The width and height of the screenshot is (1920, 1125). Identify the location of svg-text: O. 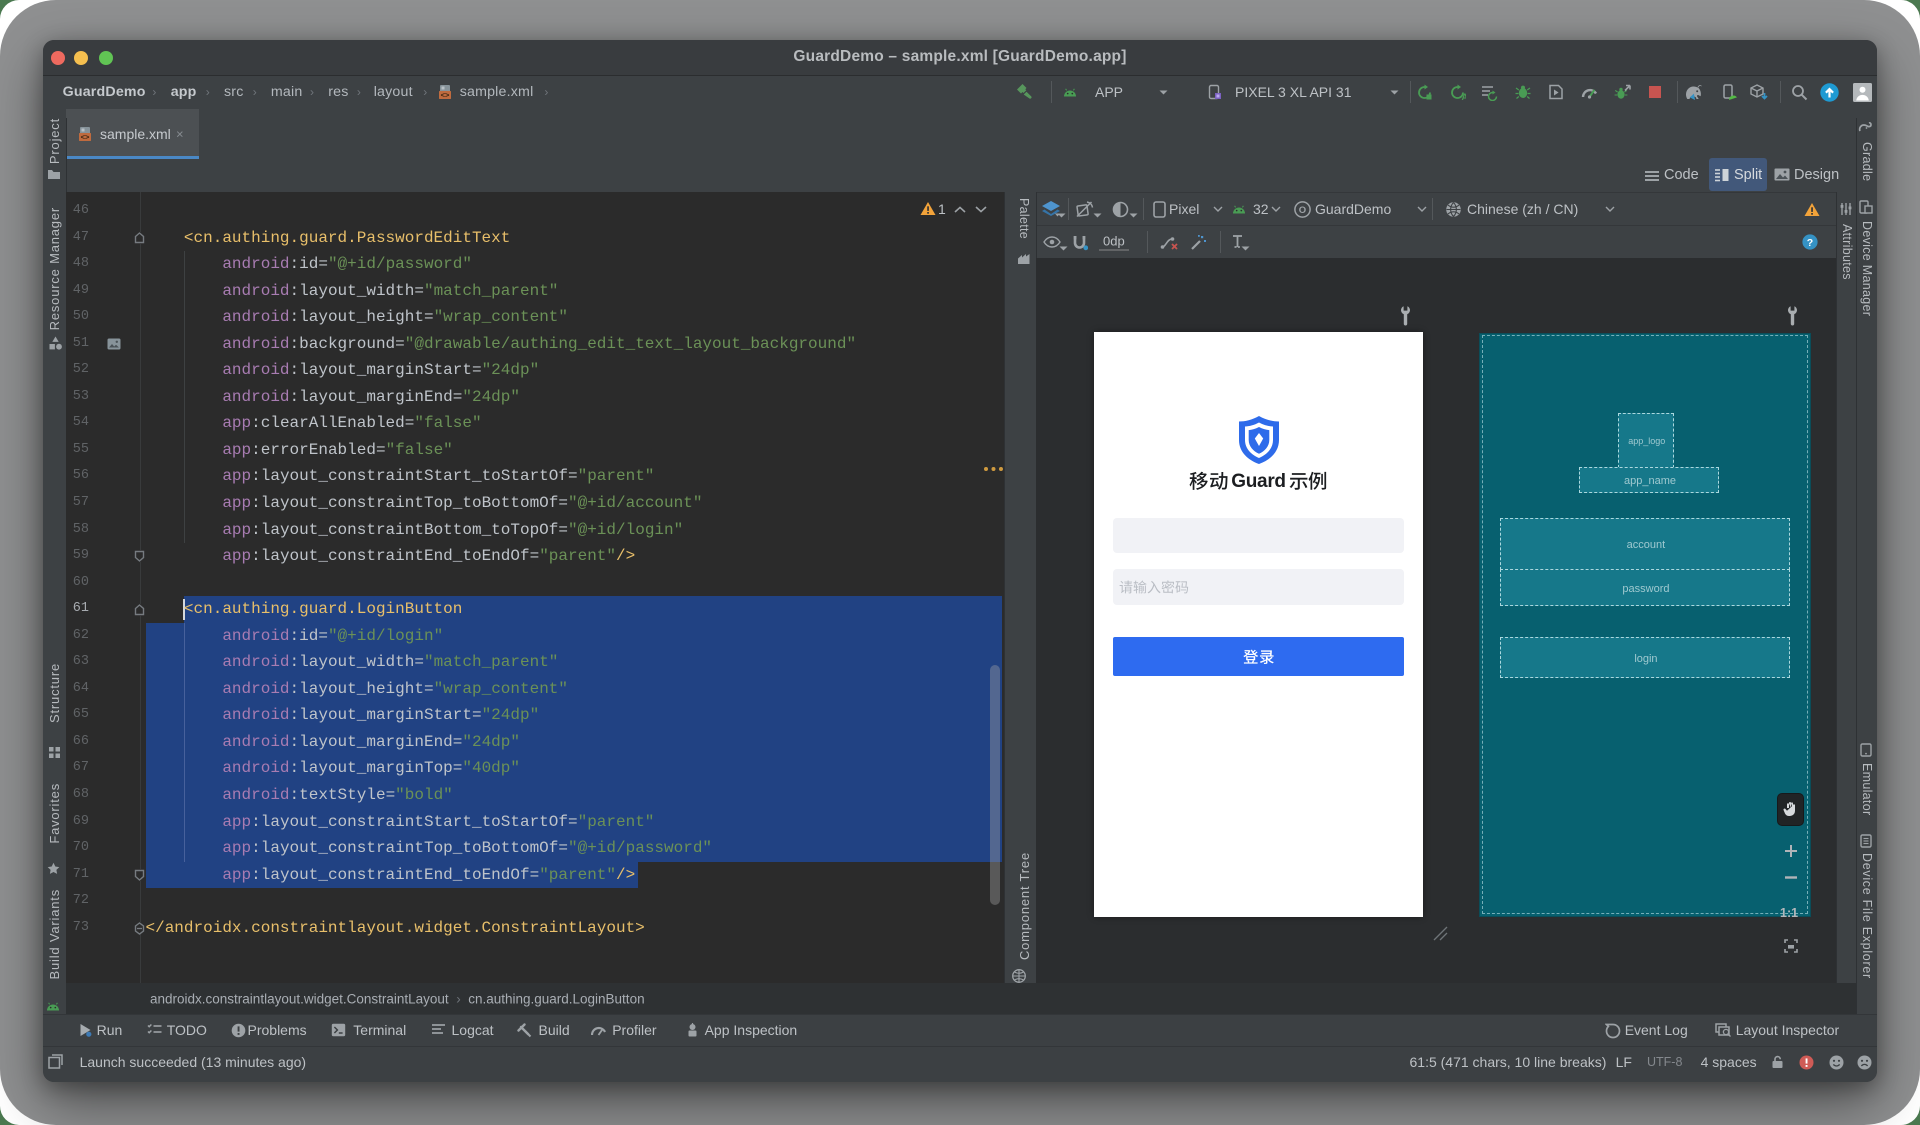
(1302, 210).